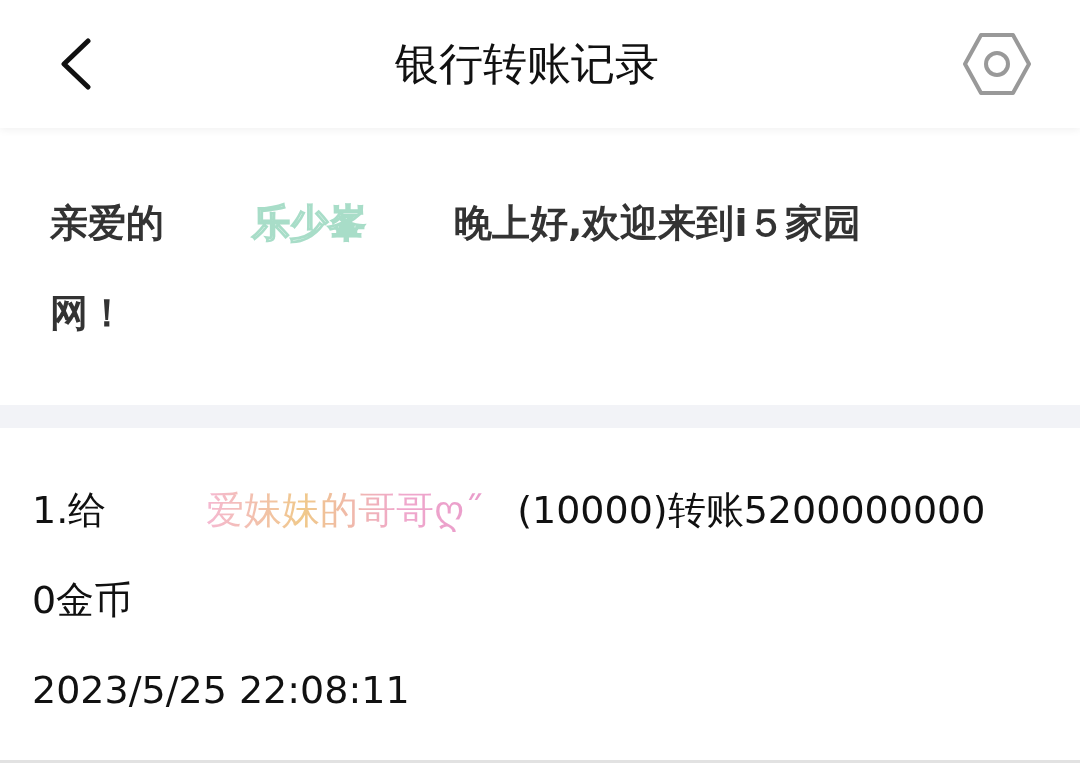 This screenshot has width=1080, height=779. I want to click on greeting-text: 亲爱的 乐少峯 晚上好,欢迎来到i５家园网！, so click(456, 268).